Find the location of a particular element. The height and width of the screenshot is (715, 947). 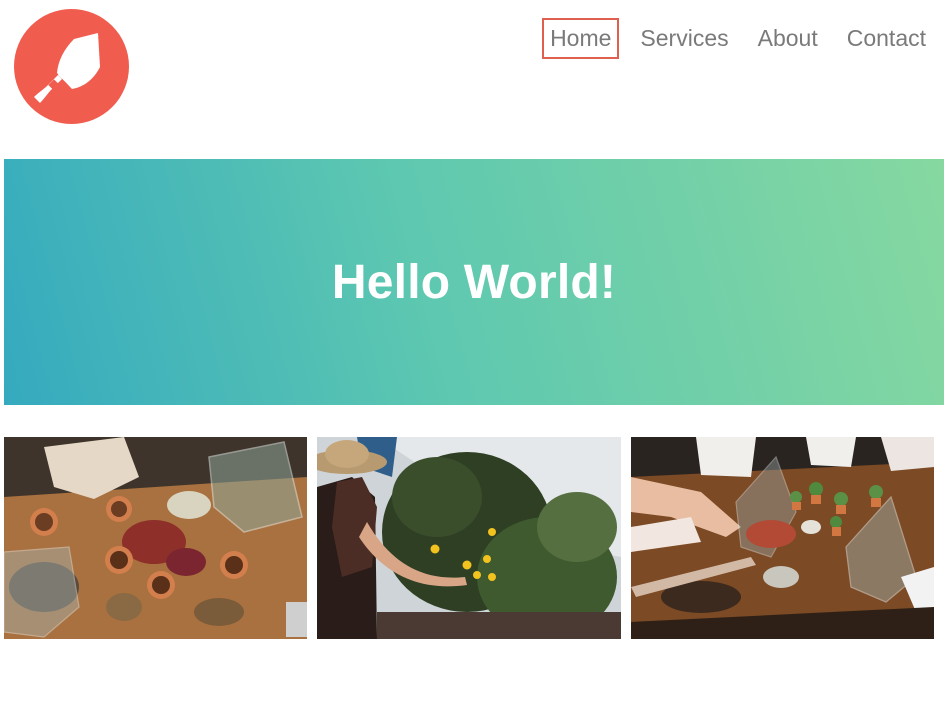

logo is located at coordinates (71, 66).